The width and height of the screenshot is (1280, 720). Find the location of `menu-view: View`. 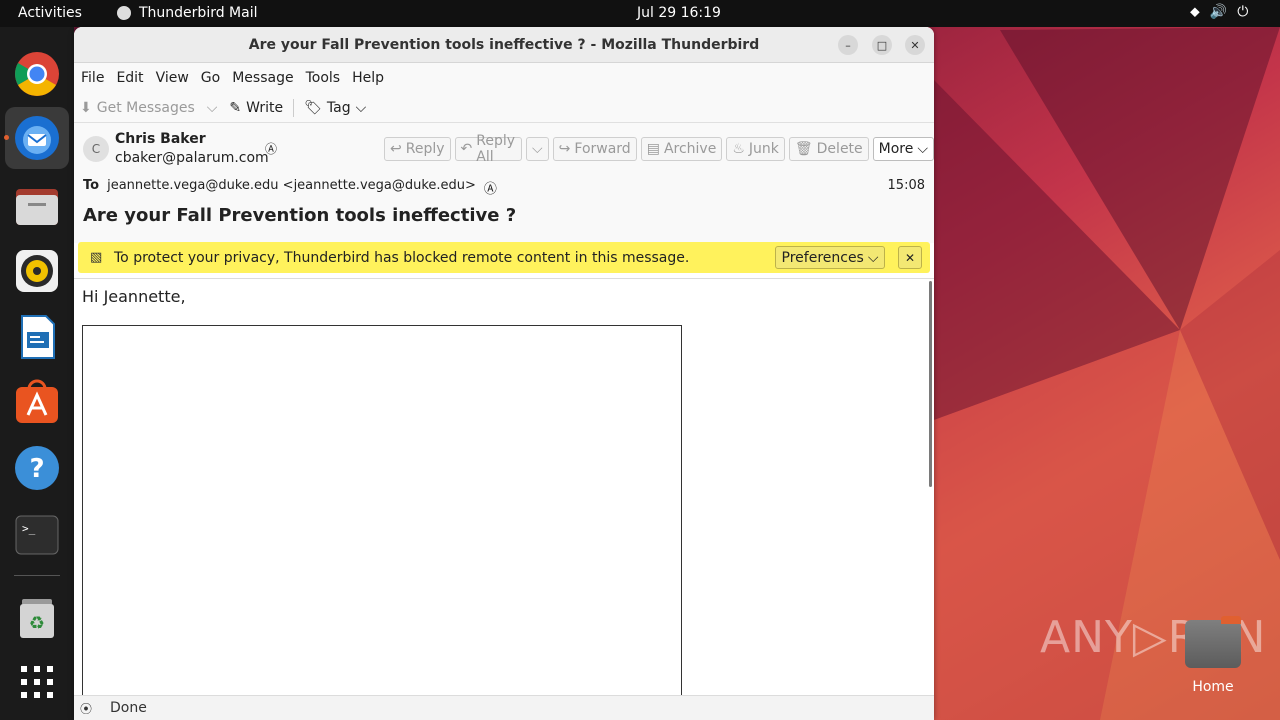

menu-view: View is located at coordinates (172, 78).